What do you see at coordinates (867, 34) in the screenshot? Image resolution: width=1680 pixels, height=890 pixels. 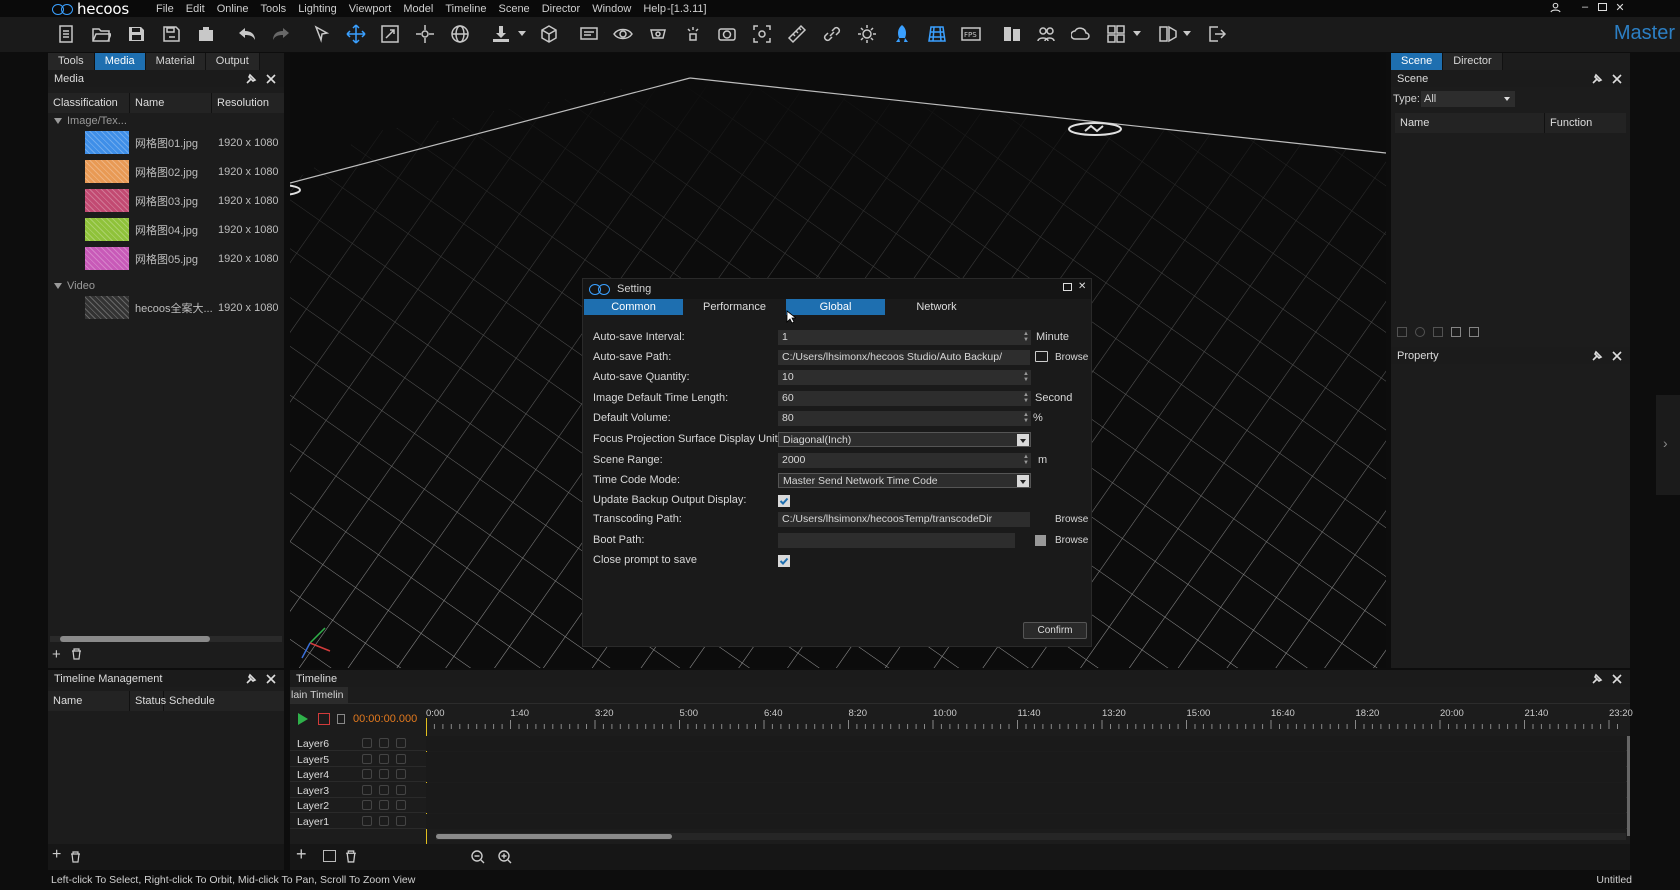 I see `sun-icon` at bounding box center [867, 34].